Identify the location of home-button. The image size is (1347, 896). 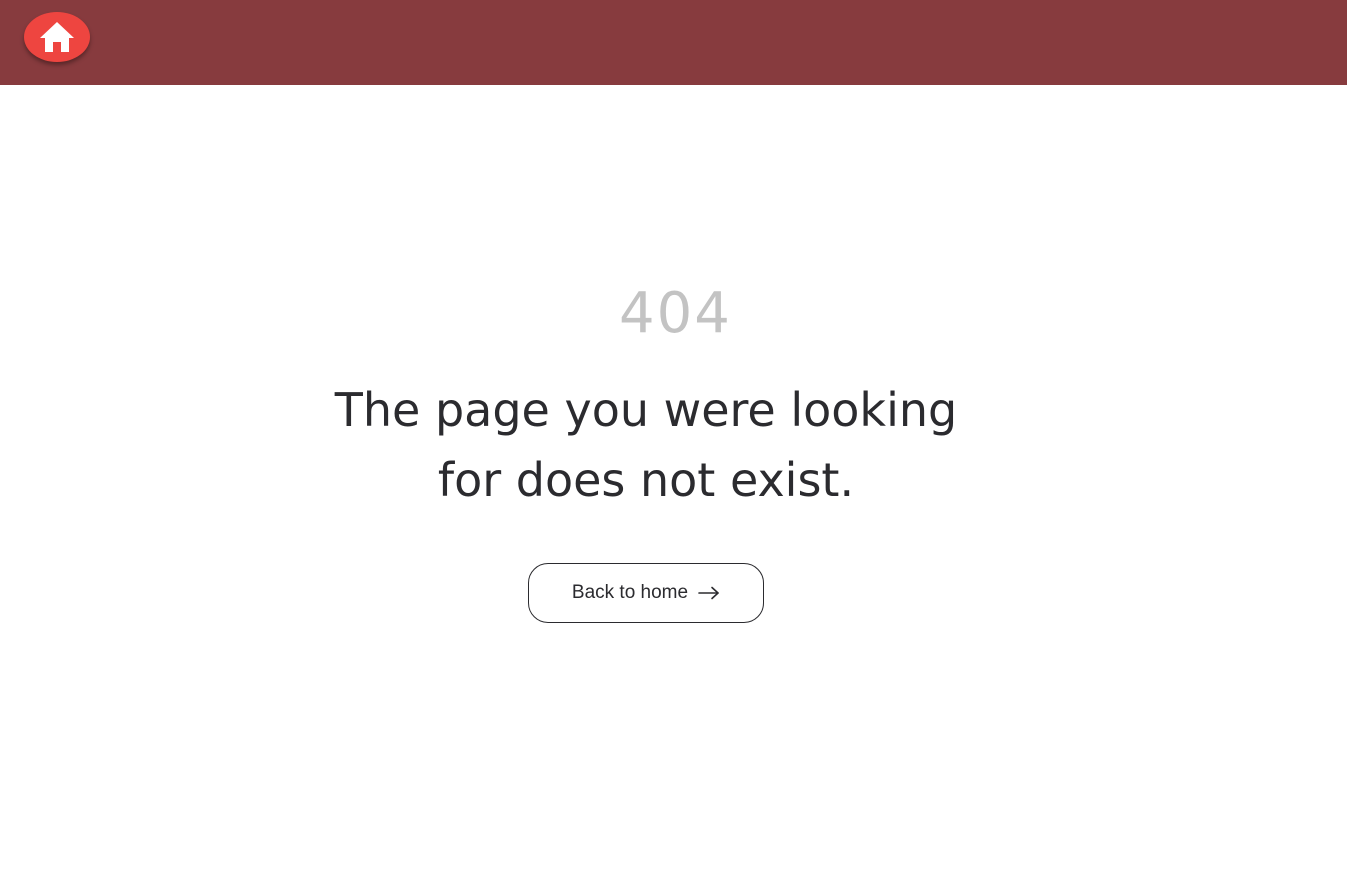
(57, 37).